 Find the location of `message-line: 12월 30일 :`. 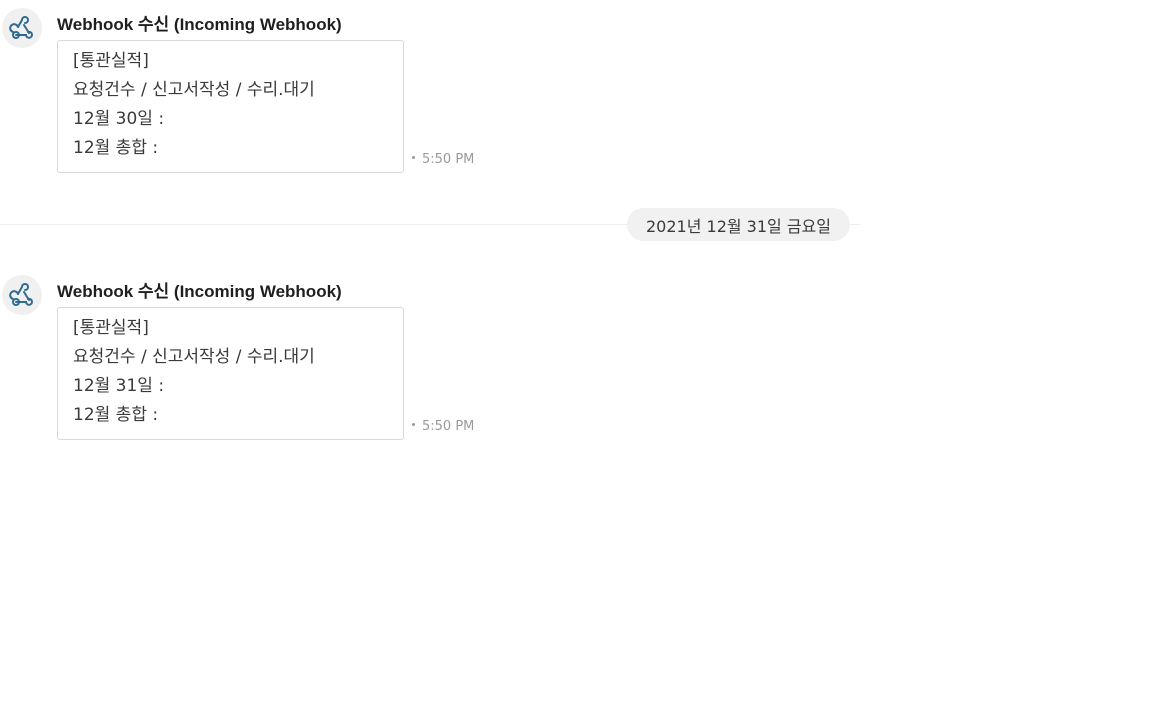

message-line: 12월 30일 : is located at coordinates (119, 119).